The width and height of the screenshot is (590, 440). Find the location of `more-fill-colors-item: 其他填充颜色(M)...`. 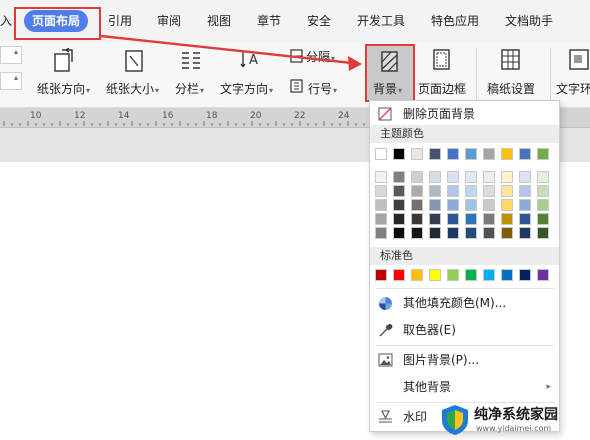

more-fill-colors-item: 其他填充颜色(M)... is located at coordinates (464, 303).